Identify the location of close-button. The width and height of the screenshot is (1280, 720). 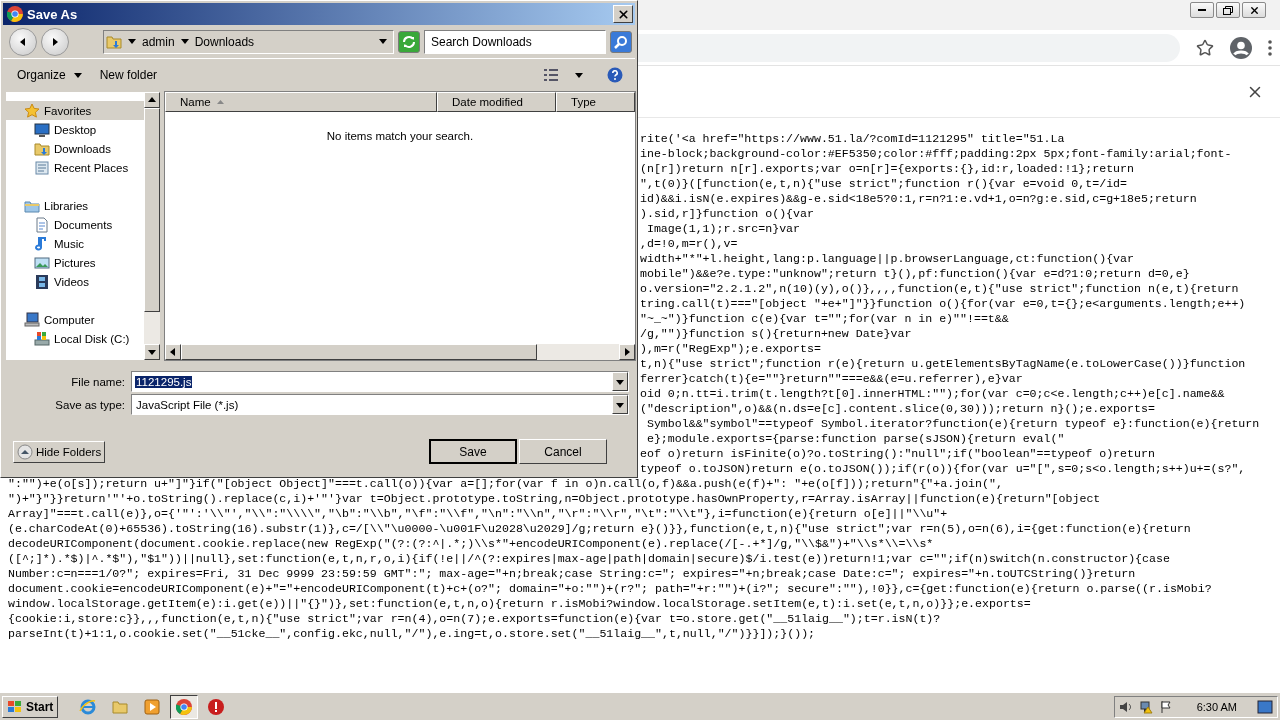
(1254, 10).